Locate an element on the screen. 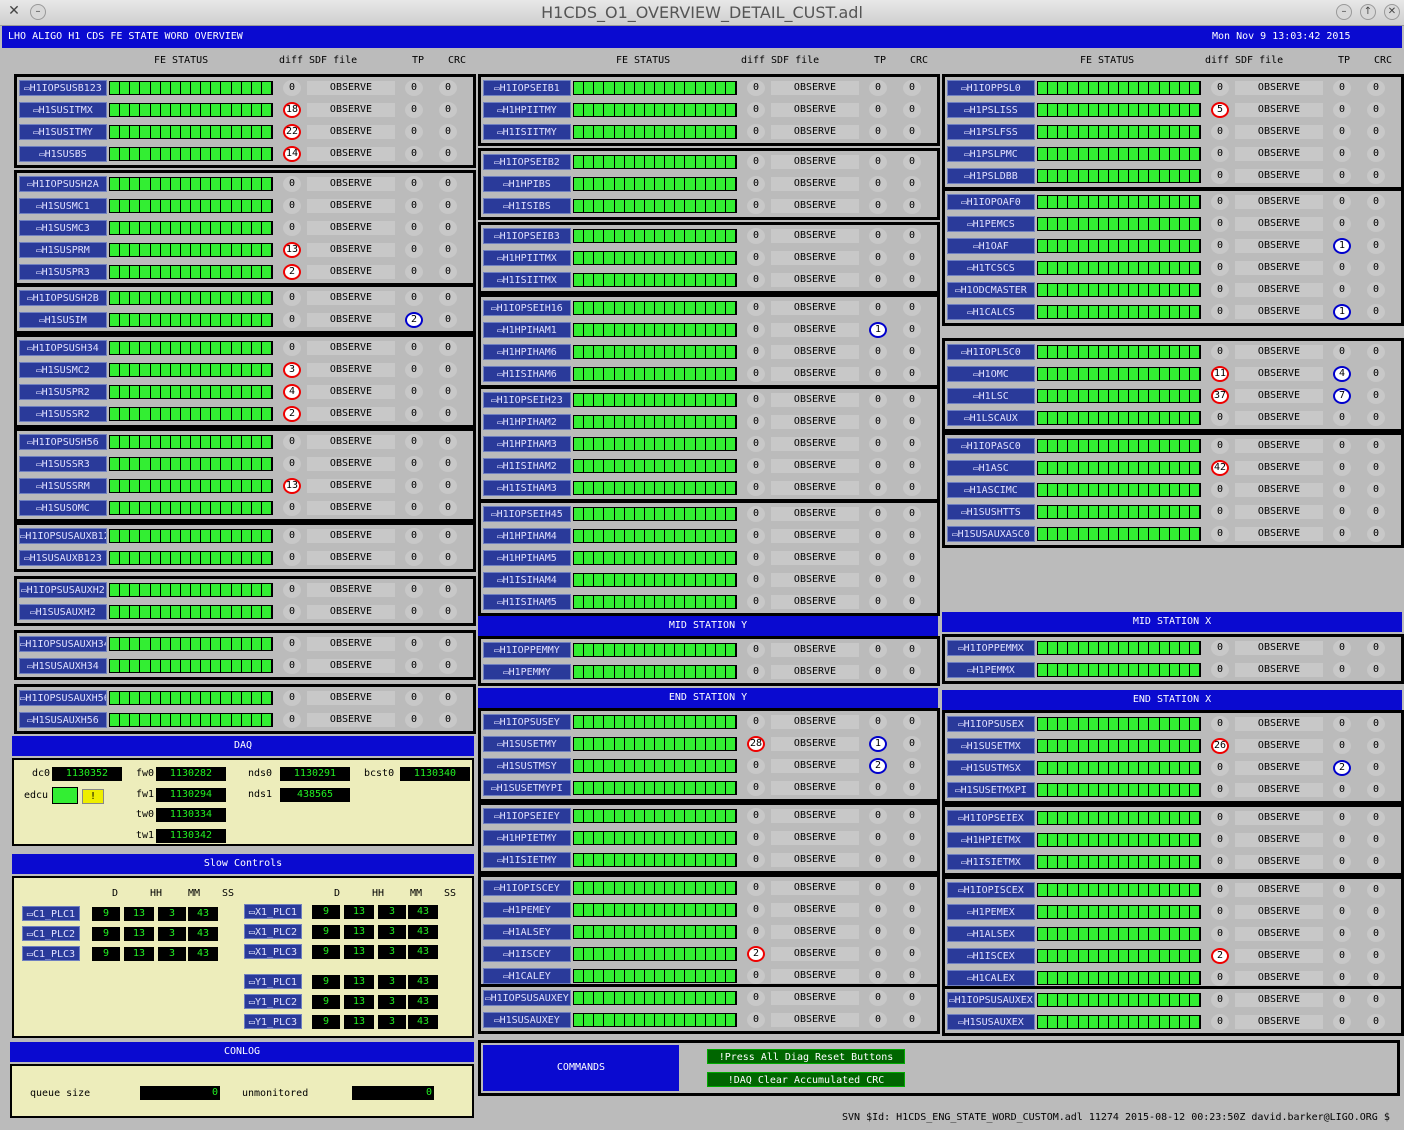 This screenshot has width=1404, height=1130. fe-model-button: ▭H1IOPPSL0 is located at coordinates (991, 88).